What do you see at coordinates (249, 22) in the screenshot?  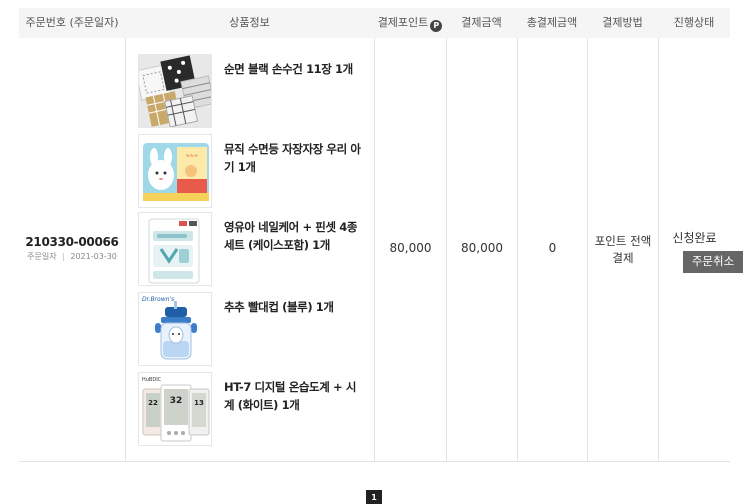 I see `header-product: 상품정보` at bounding box center [249, 22].